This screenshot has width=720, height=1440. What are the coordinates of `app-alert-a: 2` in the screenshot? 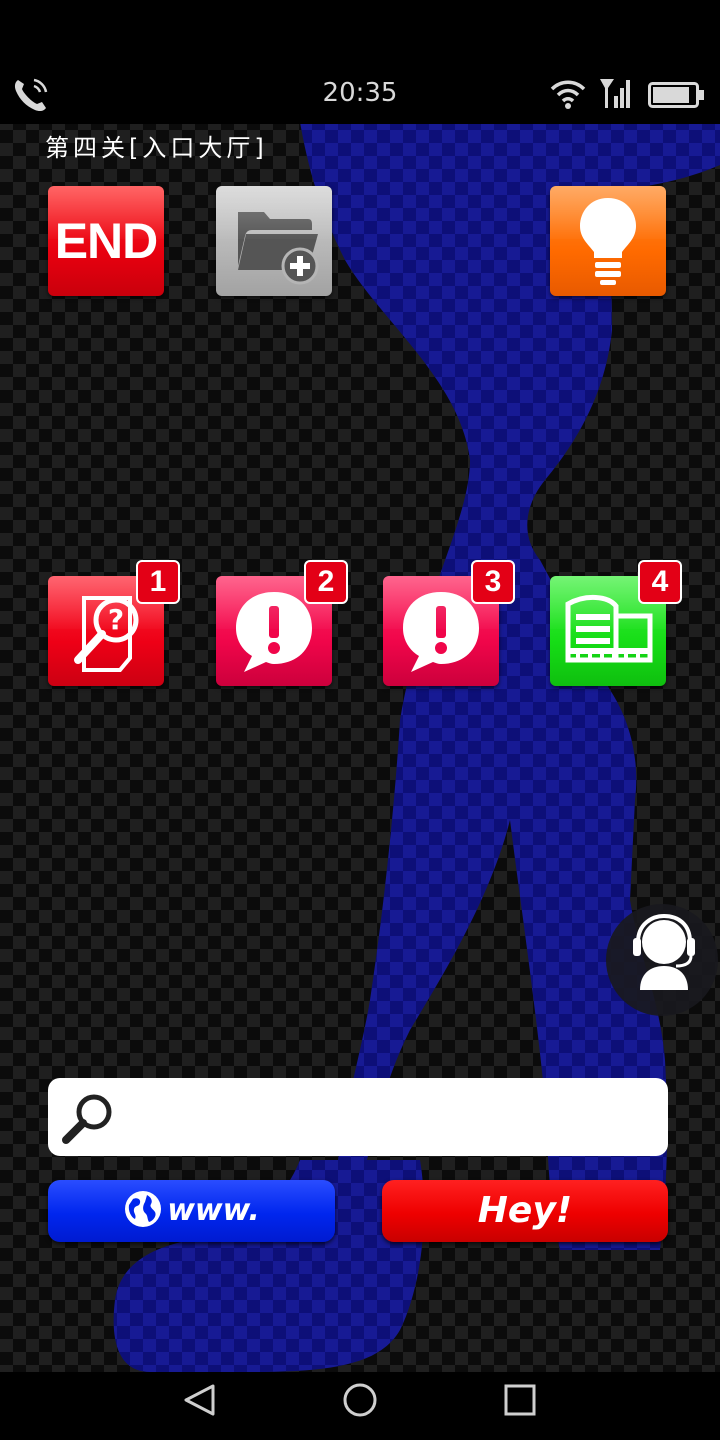 It's located at (282, 623).